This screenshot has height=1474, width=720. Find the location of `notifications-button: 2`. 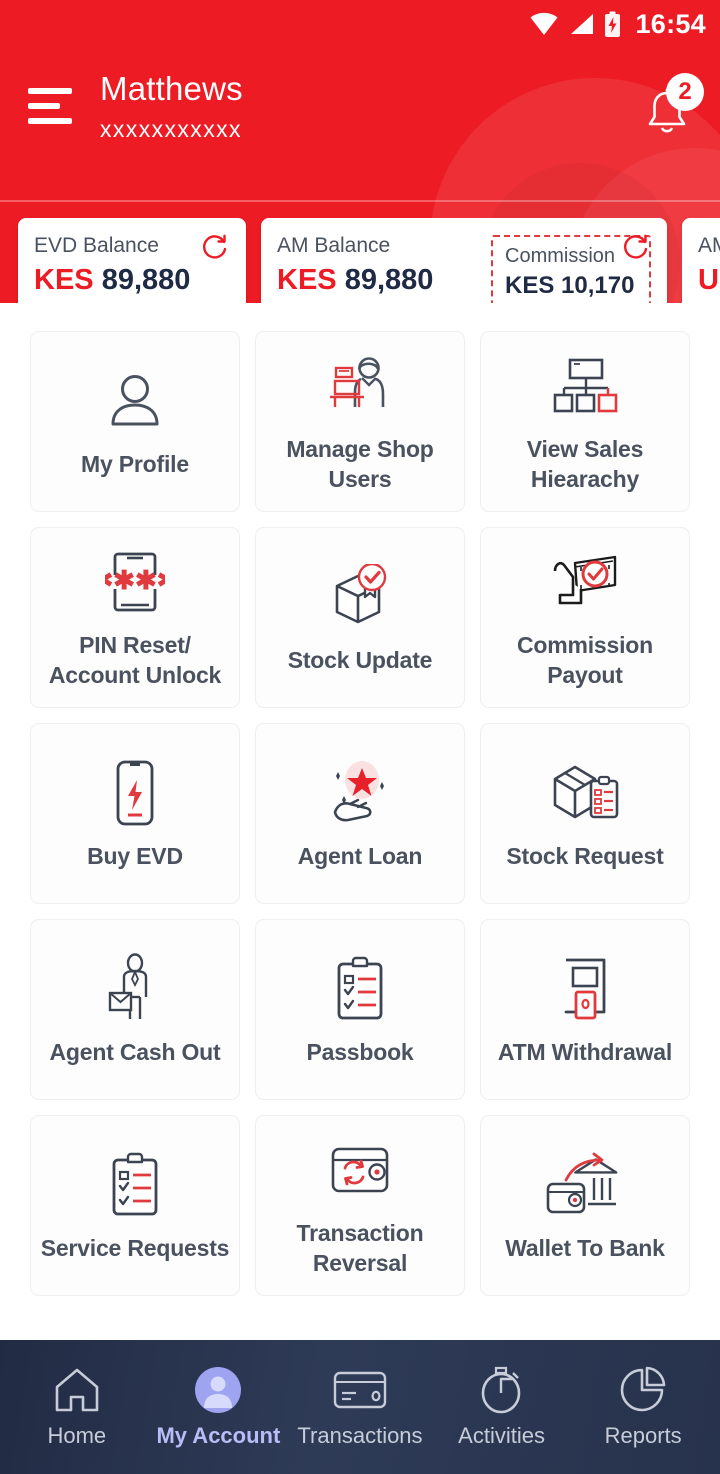

notifications-button: 2 is located at coordinates (673, 108).